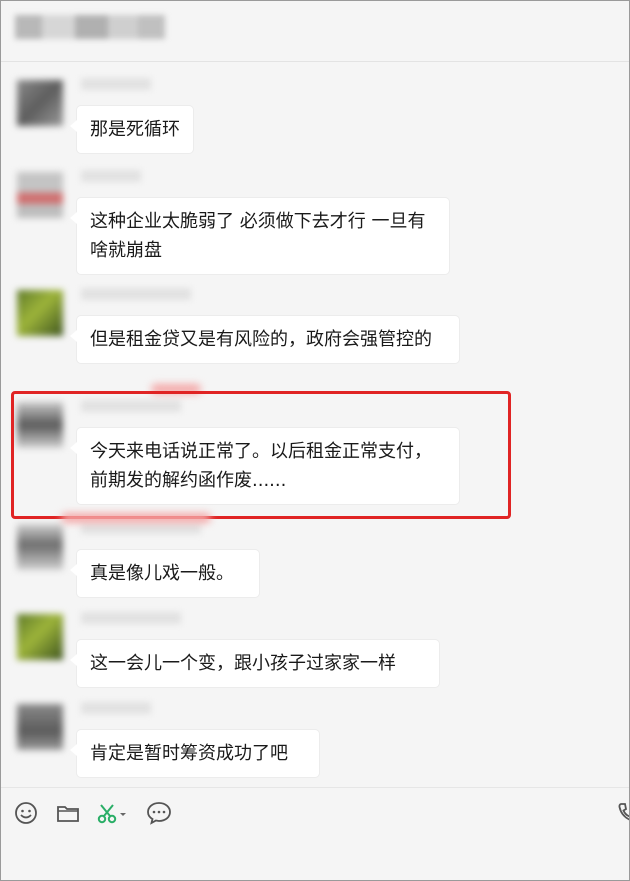  I want to click on message-bubble: 肯定是暂时筹资成功了吧, so click(194, 753).